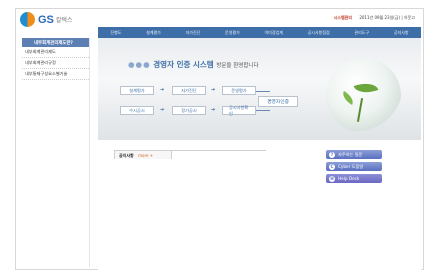 The height and width of the screenshot is (272, 437). What do you see at coordinates (363, 95) in the screenshot?
I see `glass-sphere-image` at bounding box center [363, 95].